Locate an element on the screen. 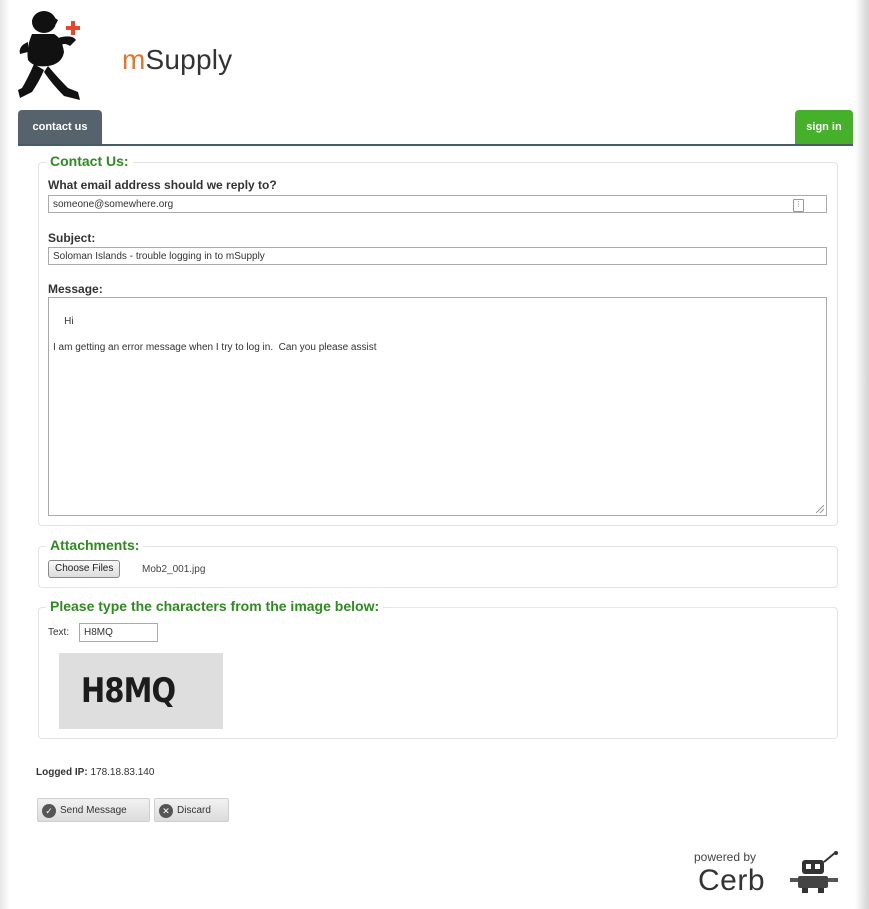 The height and width of the screenshot is (909, 869). captcha-image: H8MQ is located at coordinates (141, 691).